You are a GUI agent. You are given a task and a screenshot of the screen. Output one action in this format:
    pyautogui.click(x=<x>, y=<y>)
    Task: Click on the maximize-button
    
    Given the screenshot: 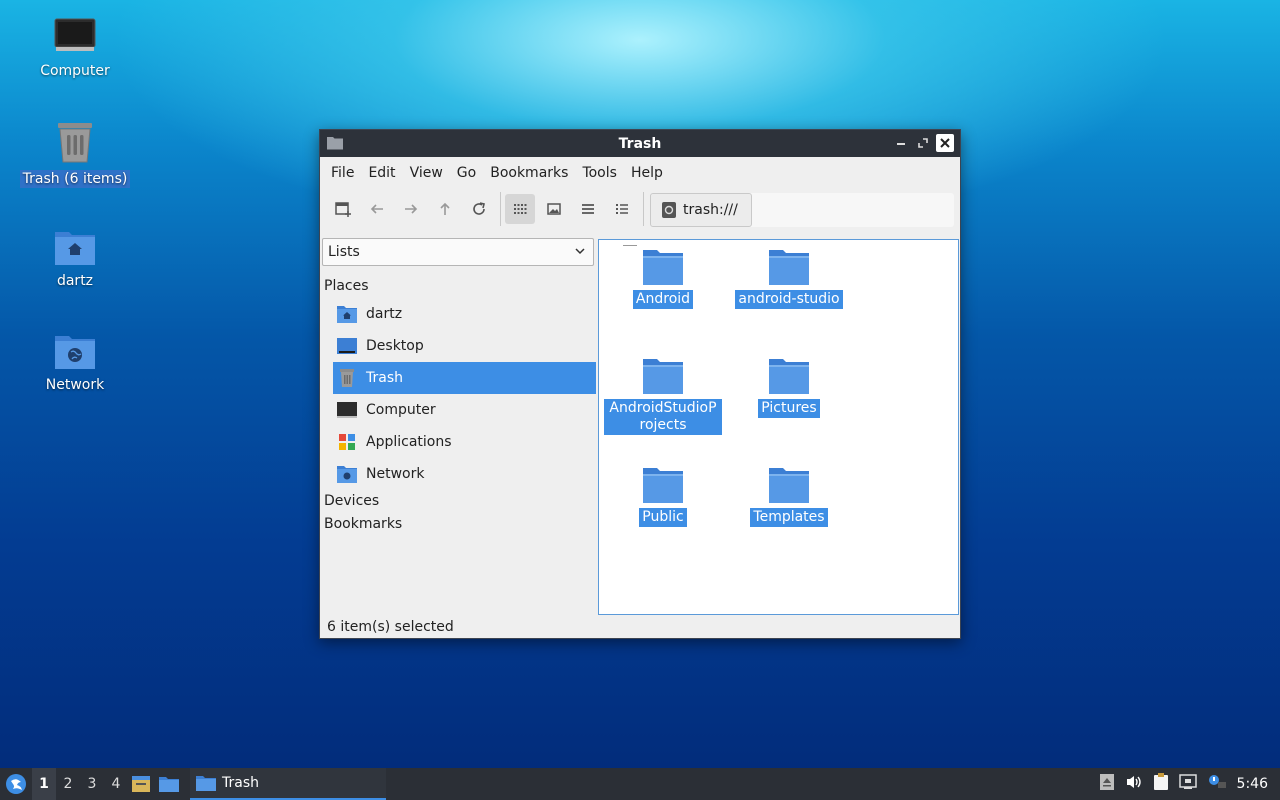 What is the action you would take?
    pyautogui.click(x=923, y=143)
    